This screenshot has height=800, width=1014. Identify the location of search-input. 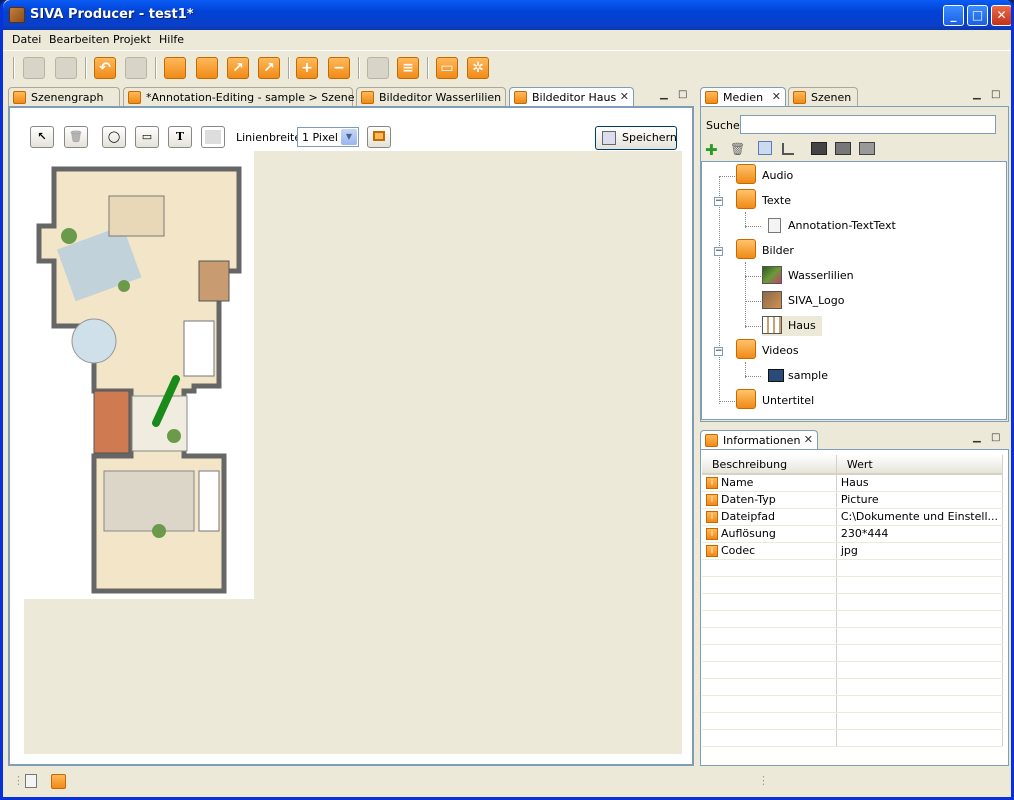
(868, 124).